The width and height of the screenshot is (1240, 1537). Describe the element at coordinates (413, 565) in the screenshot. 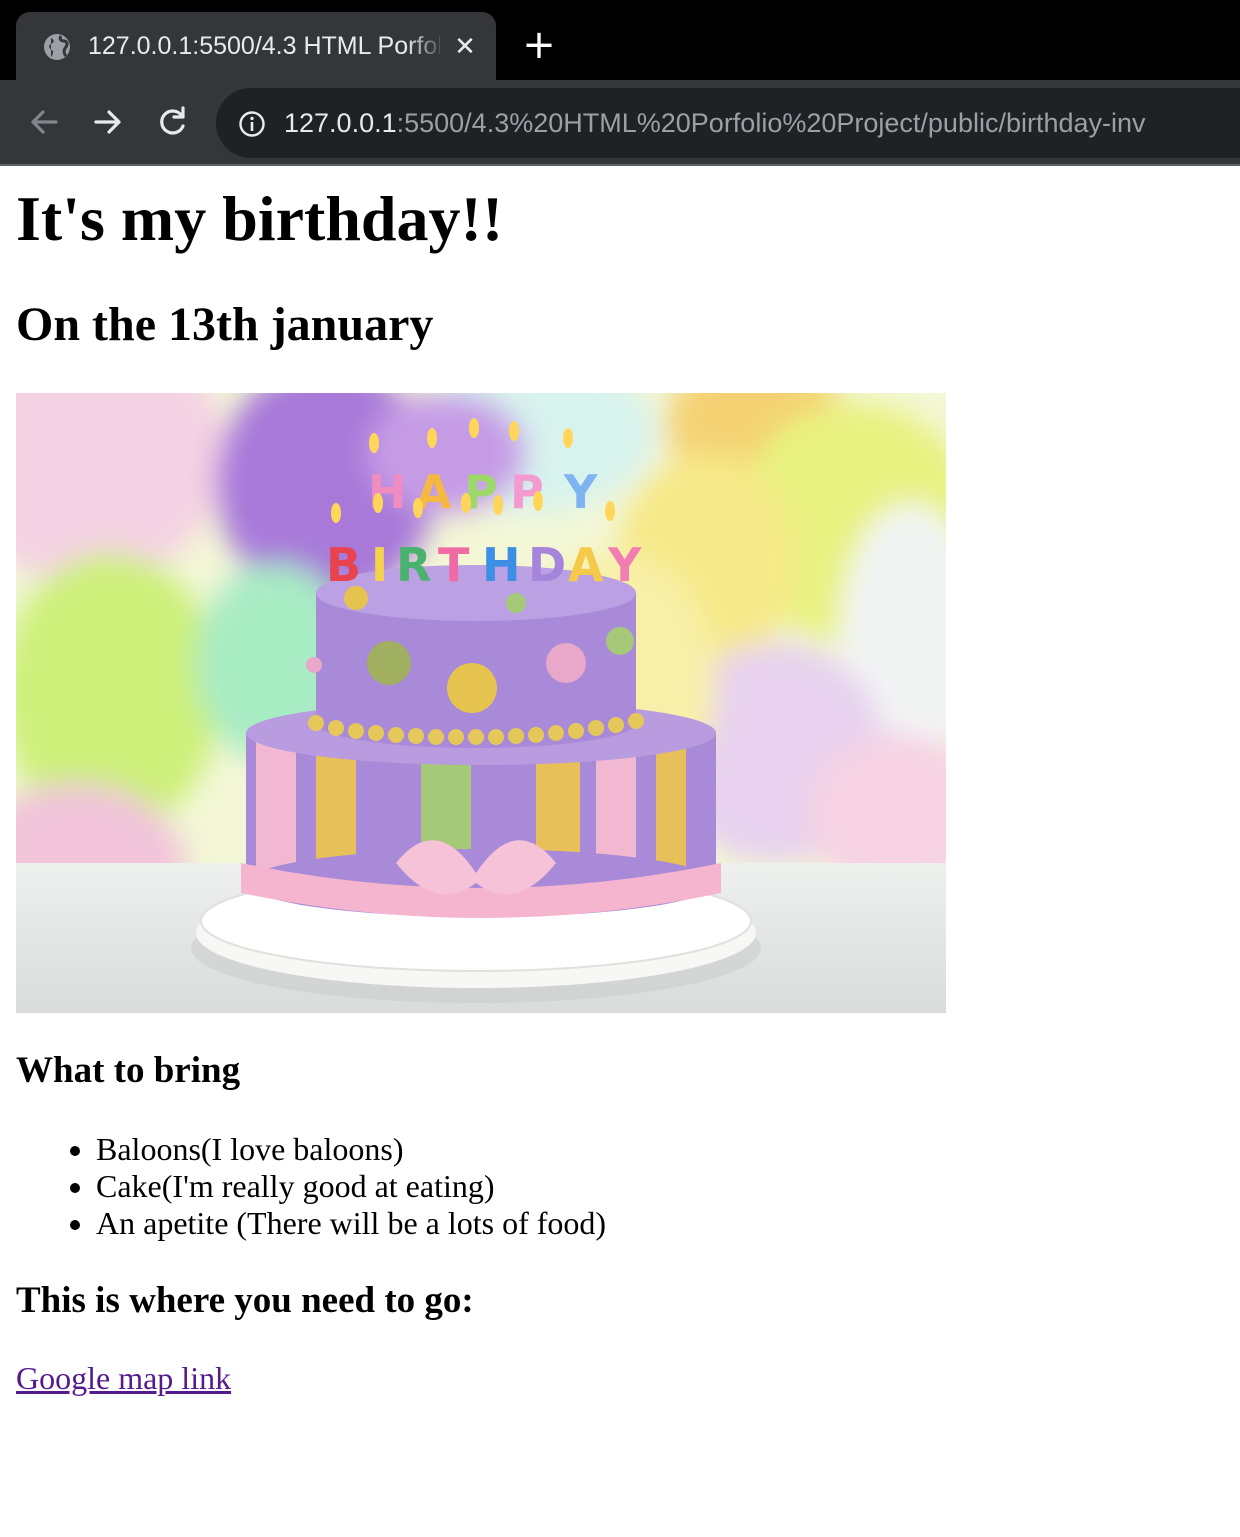

I see `svg-text: R` at that location.